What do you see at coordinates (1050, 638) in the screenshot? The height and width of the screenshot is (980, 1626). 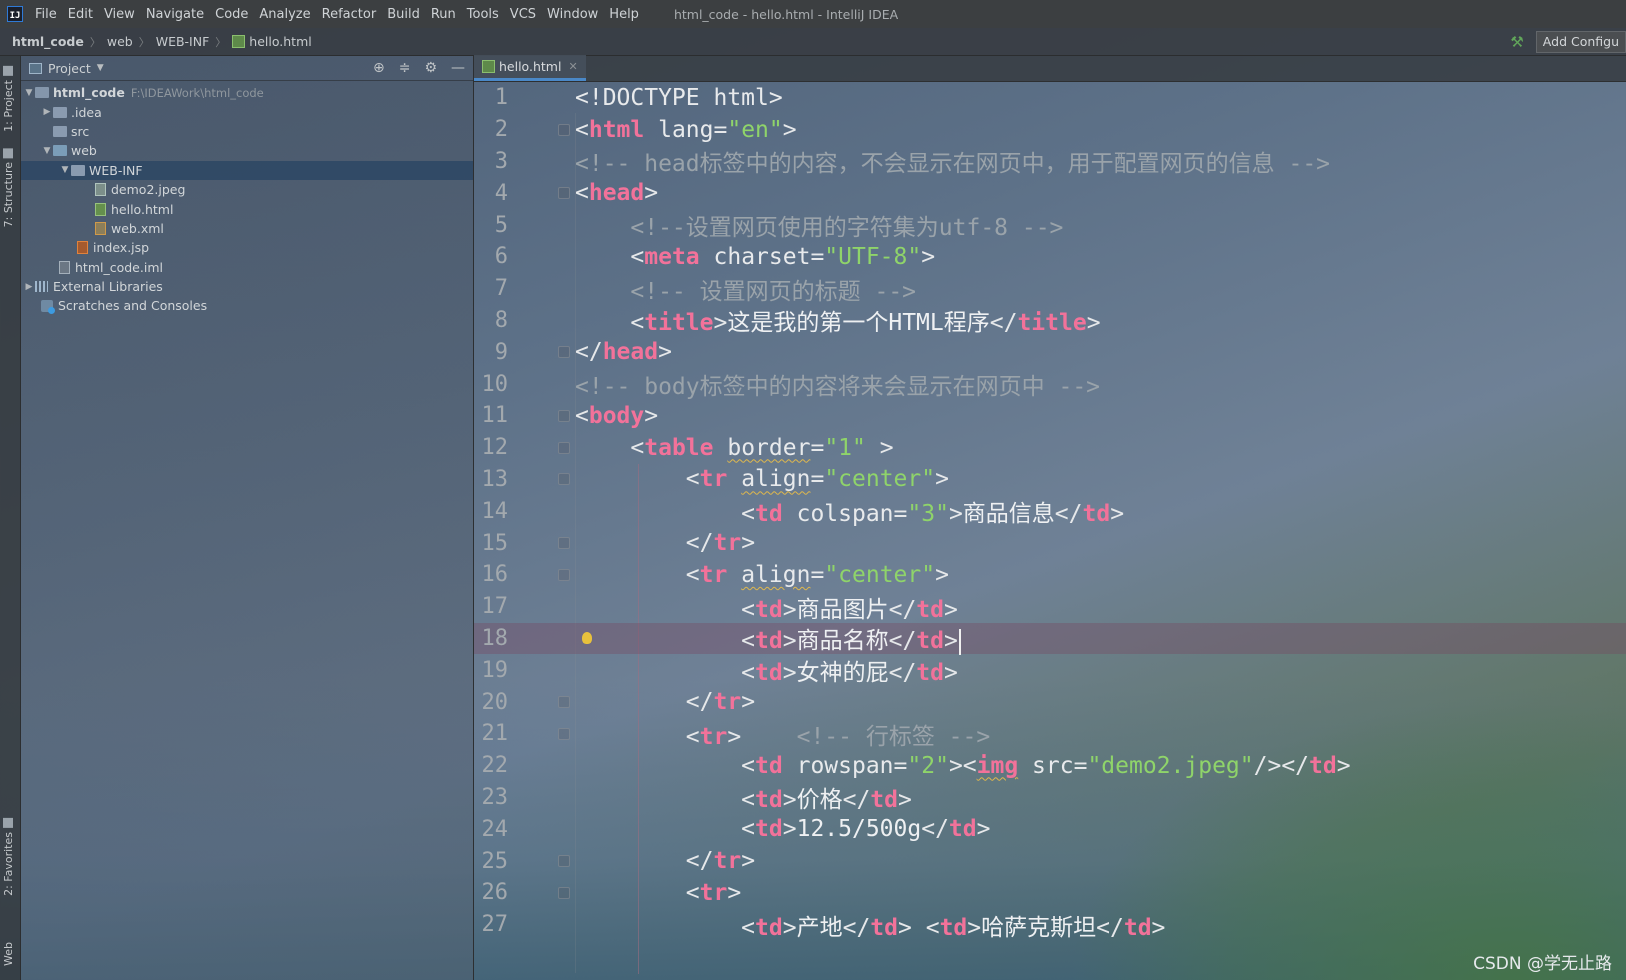 I see `code-line-18: 18 <td>商品名称</td>` at bounding box center [1050, 638].